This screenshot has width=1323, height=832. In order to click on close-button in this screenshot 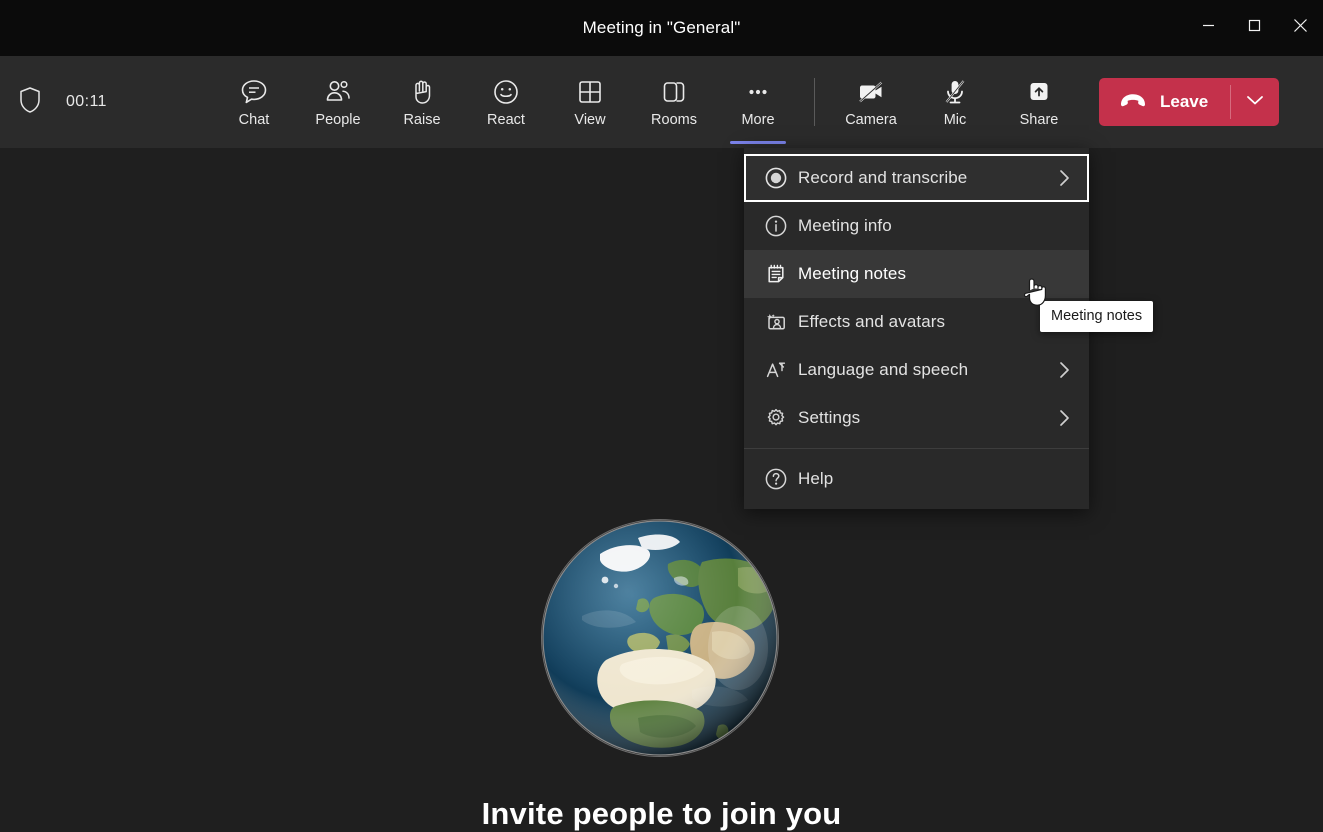, I will do `click(1300, 28)`.